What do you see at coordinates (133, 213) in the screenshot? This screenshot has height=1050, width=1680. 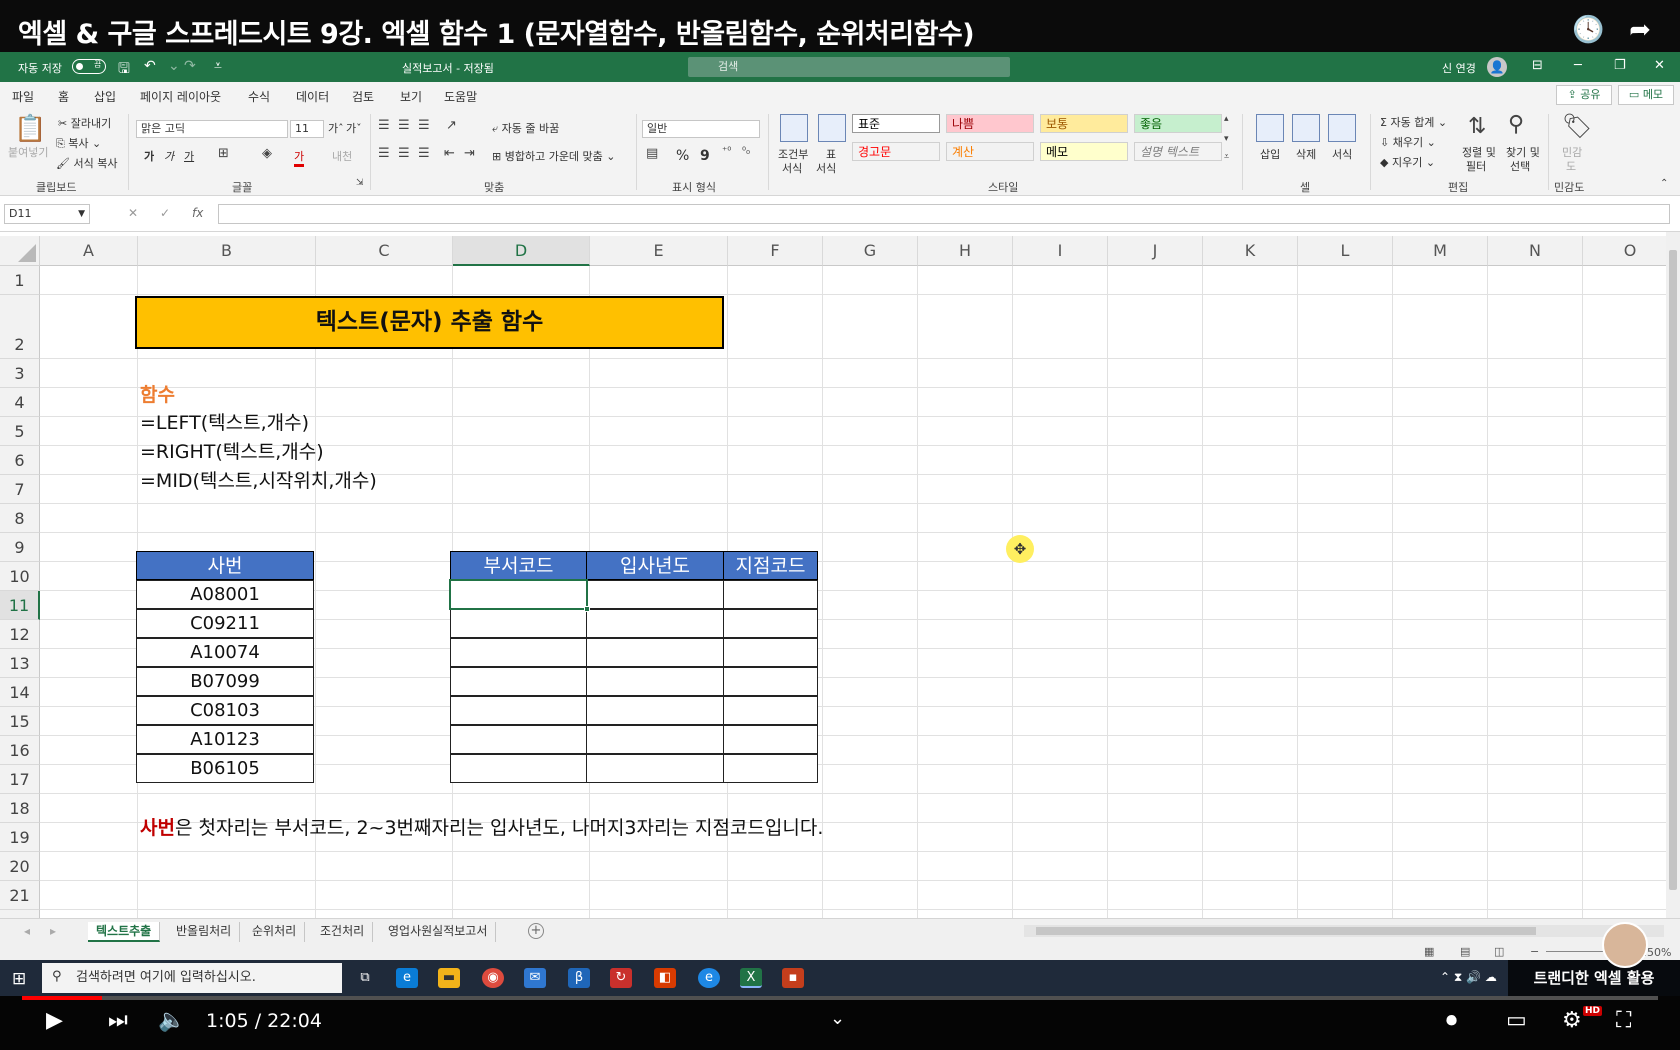 I see `cancel-icon: ✕` at bounding box center [133, 213].